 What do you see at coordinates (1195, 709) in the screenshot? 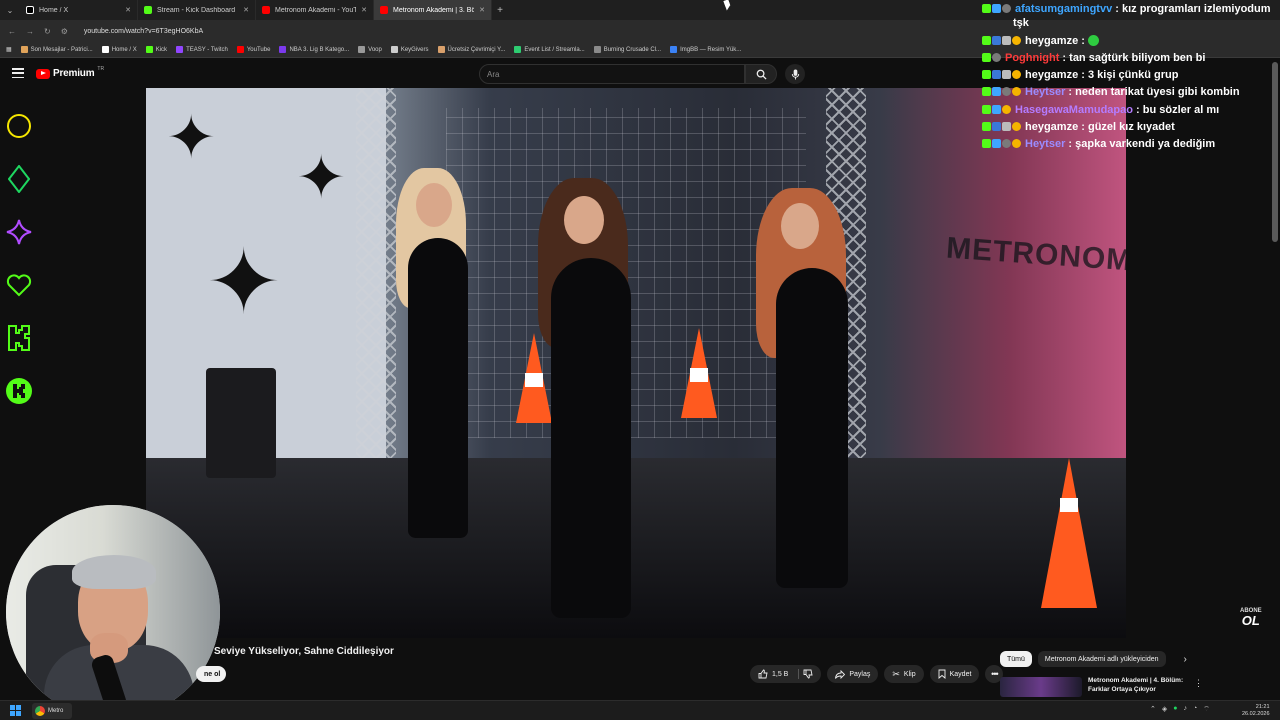
I see `bell-icon: ◔` at bounding box center [1195, 709].